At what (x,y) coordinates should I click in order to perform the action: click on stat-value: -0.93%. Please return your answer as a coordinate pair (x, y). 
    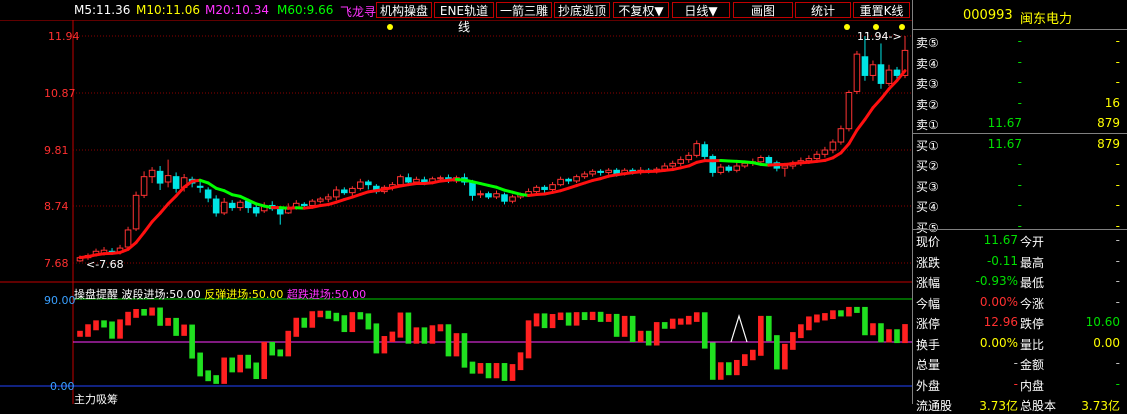
    Looking at the image, I should click on (997, 281).